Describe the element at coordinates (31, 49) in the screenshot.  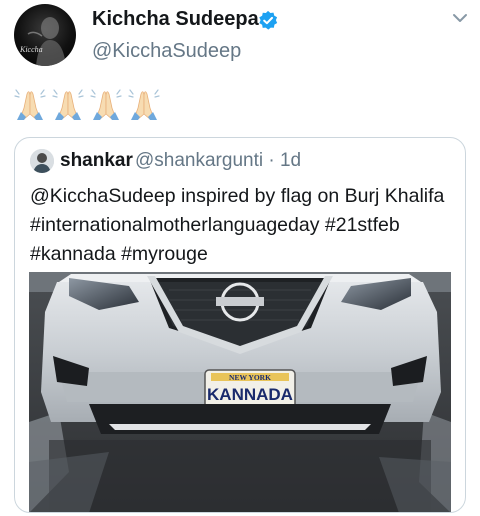
I see `avatar-signature: Kiccha` at that location.